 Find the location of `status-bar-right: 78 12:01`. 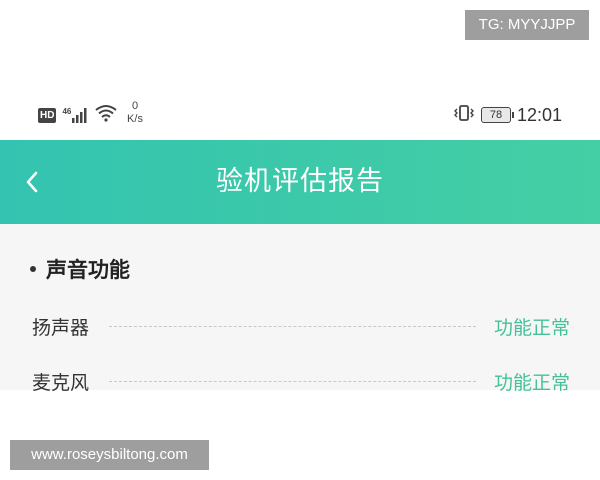

status-bar-right: 78 12:01 is located at coordinates (507, 115).